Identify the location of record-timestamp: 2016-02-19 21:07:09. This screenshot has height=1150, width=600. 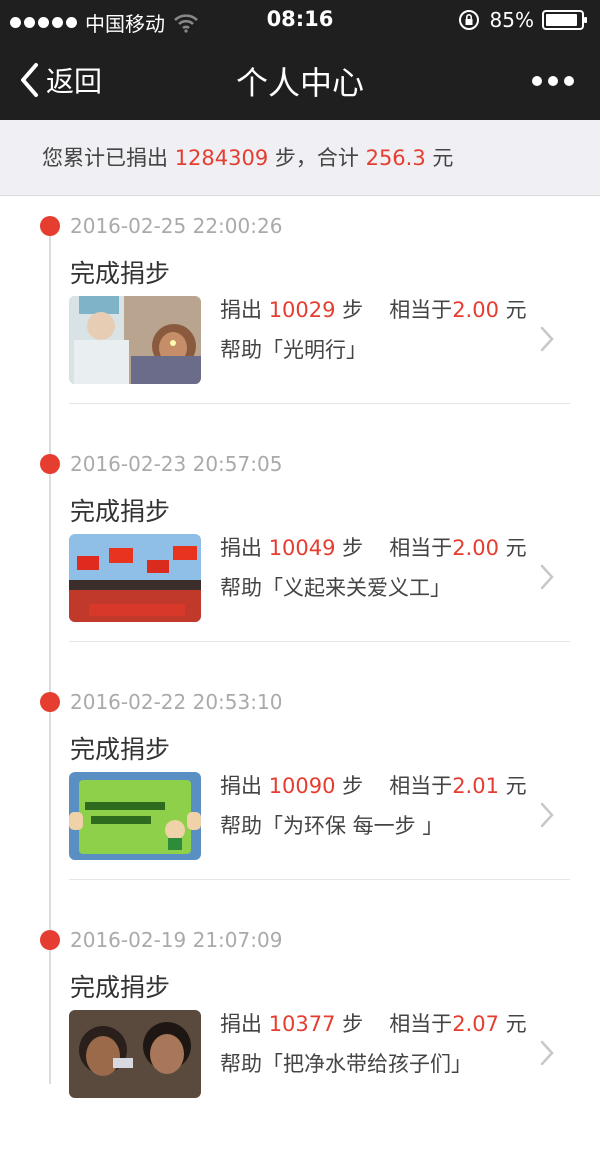
(176, 940).